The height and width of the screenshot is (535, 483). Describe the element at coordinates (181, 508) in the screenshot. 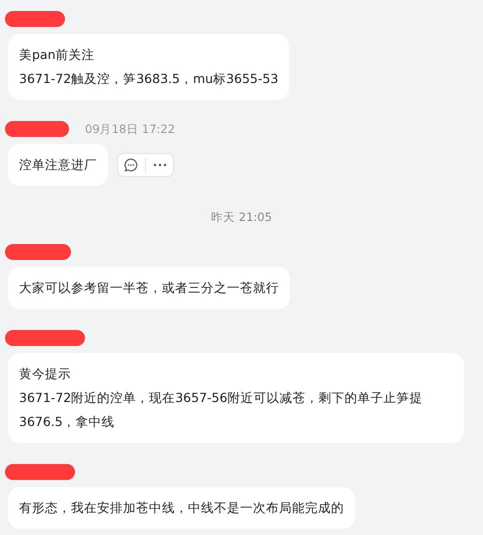

I see `message-text: 有形态，我在安排加苍中线，中线不是一次布局能完成的` at that location.